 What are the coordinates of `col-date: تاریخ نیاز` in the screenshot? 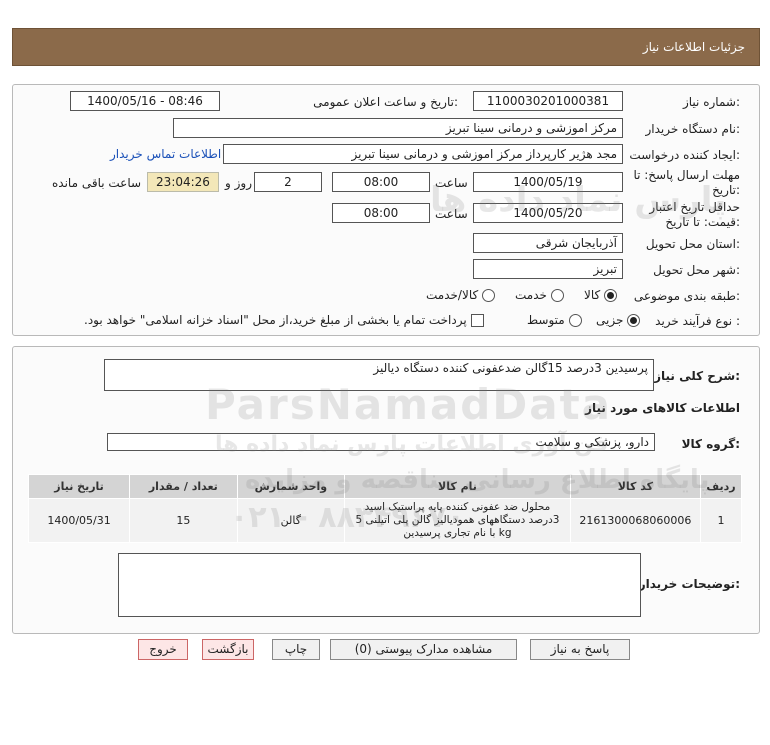 It's located at (79, 486).